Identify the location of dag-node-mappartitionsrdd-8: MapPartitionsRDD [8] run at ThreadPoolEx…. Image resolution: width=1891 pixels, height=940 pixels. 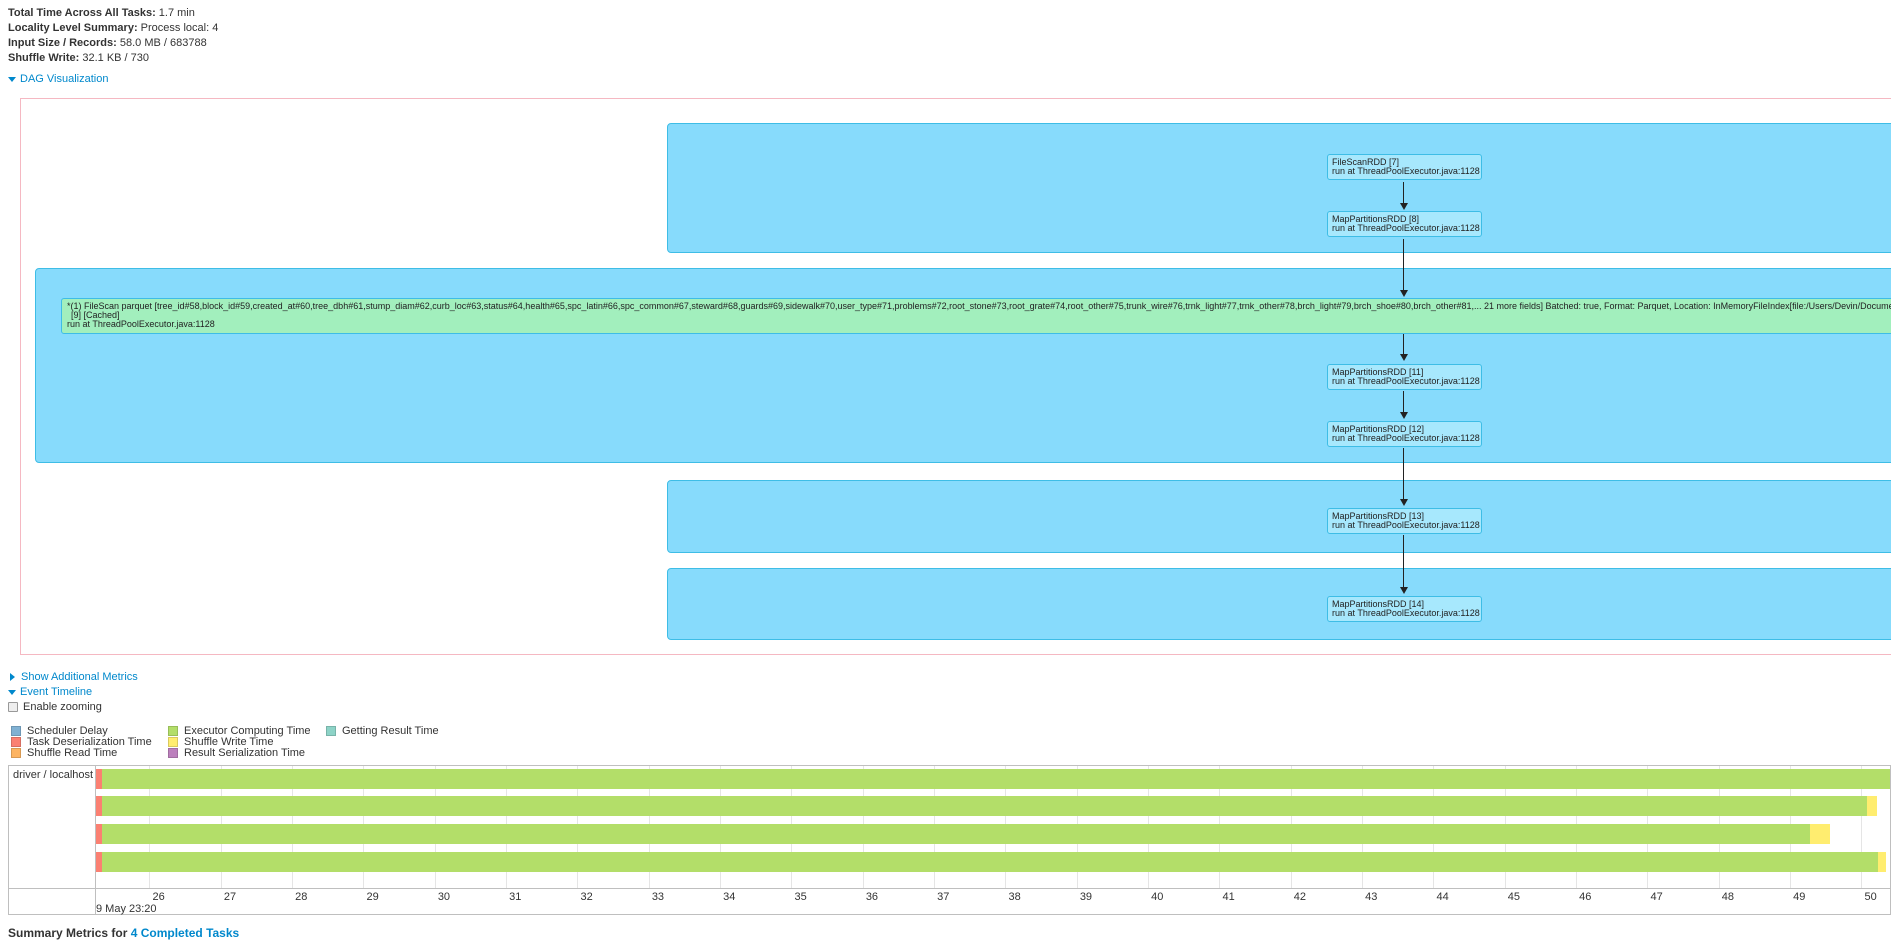
(1404, 224).